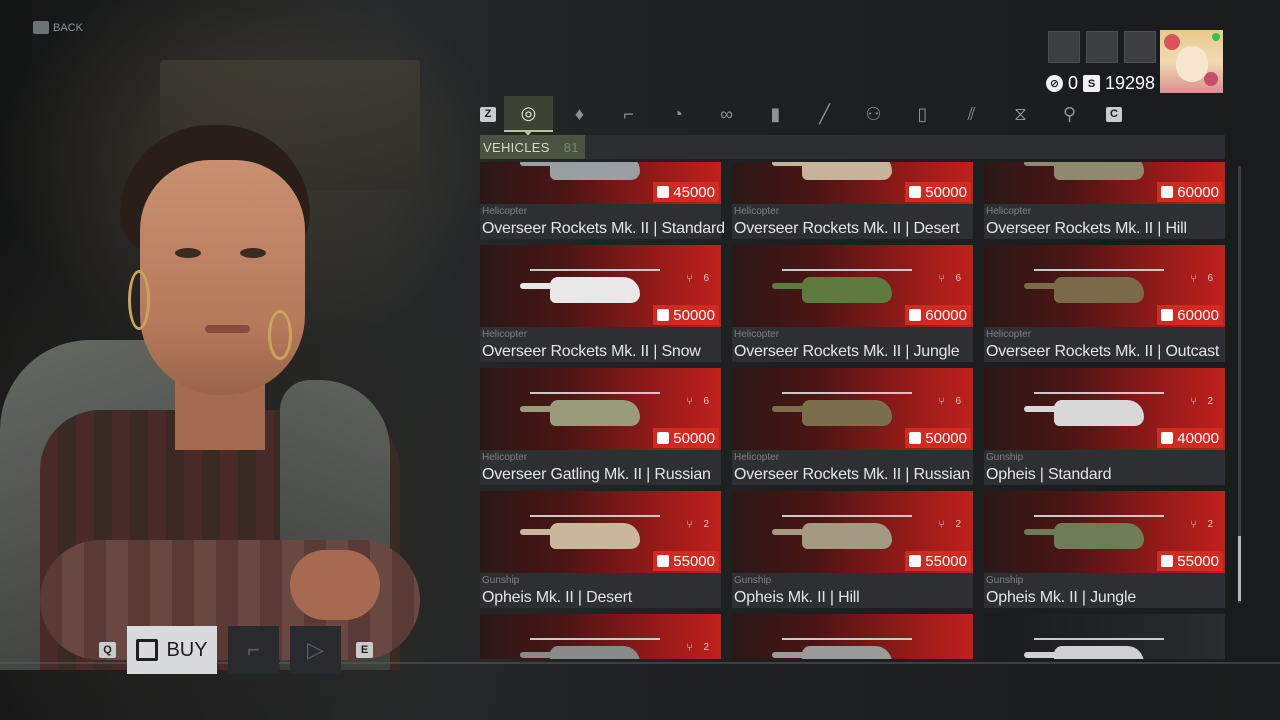 The width and height of the screenshot is (1280, 720). I want to click on price-tag: 40000, so click(1190, 438).